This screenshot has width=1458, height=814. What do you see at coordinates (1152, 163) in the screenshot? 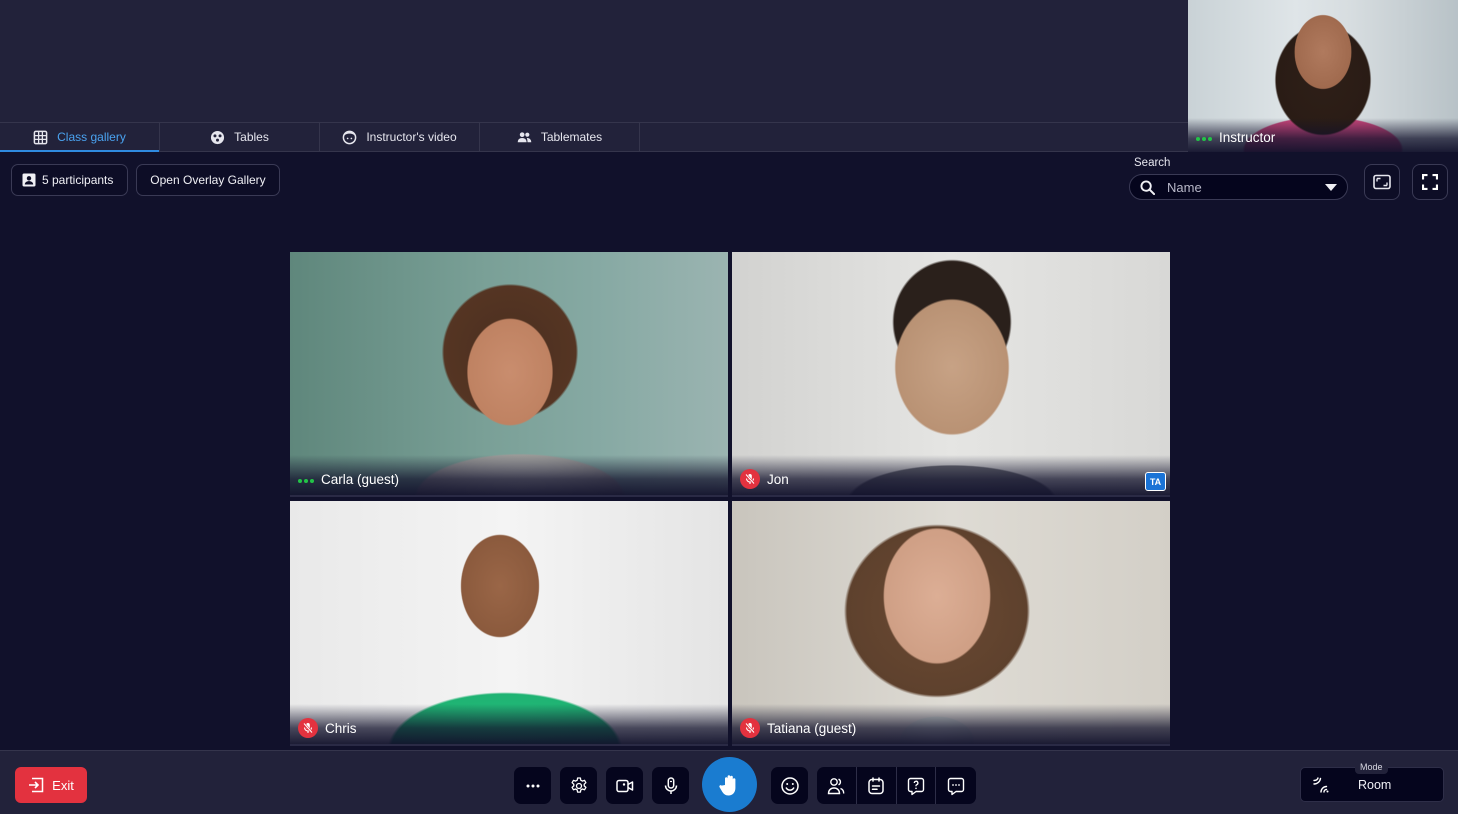
I see `search-label: Search` at bounding box center [1152, 163].